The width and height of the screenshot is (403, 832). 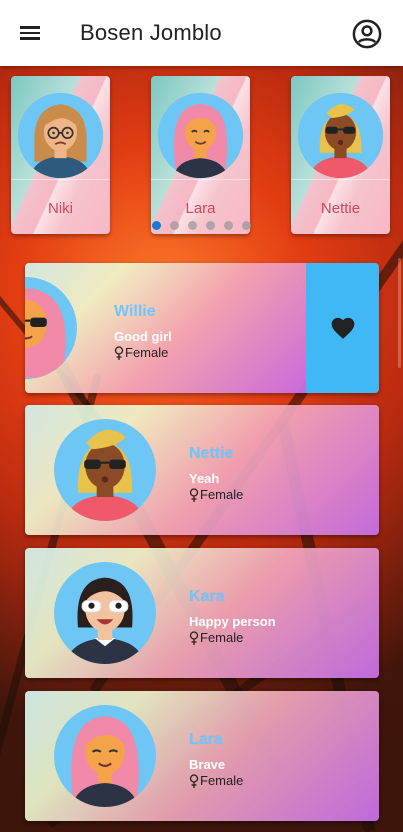 What do you see at coordinates (201, 225) in the screenshot?
I see `carousel-pagination` at bounding box center [201, 225].